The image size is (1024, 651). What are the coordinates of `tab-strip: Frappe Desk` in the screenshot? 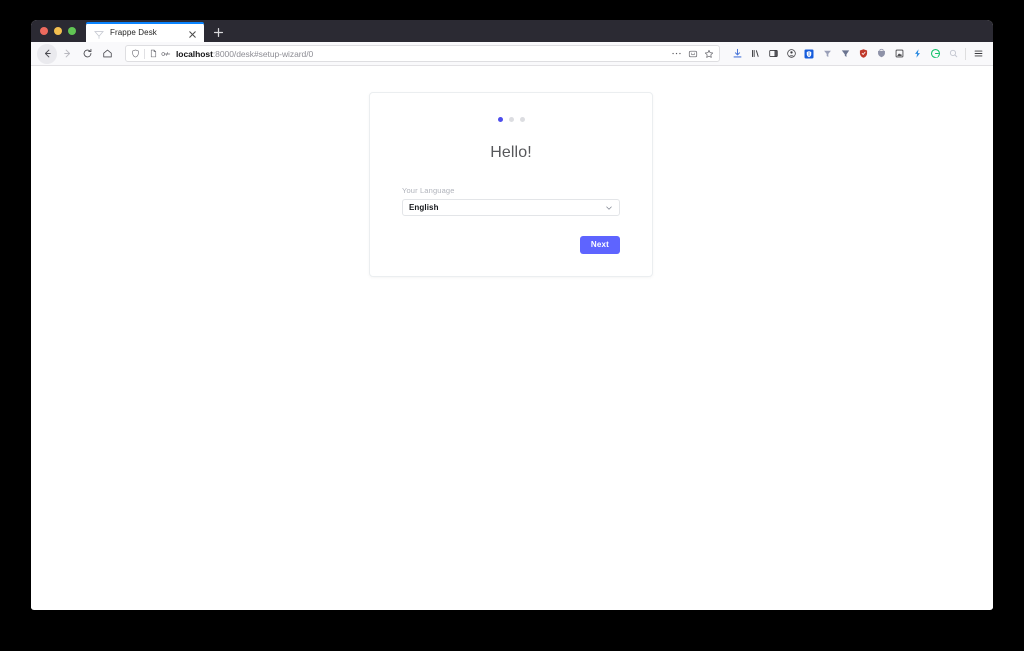 It's located at (512, 31).